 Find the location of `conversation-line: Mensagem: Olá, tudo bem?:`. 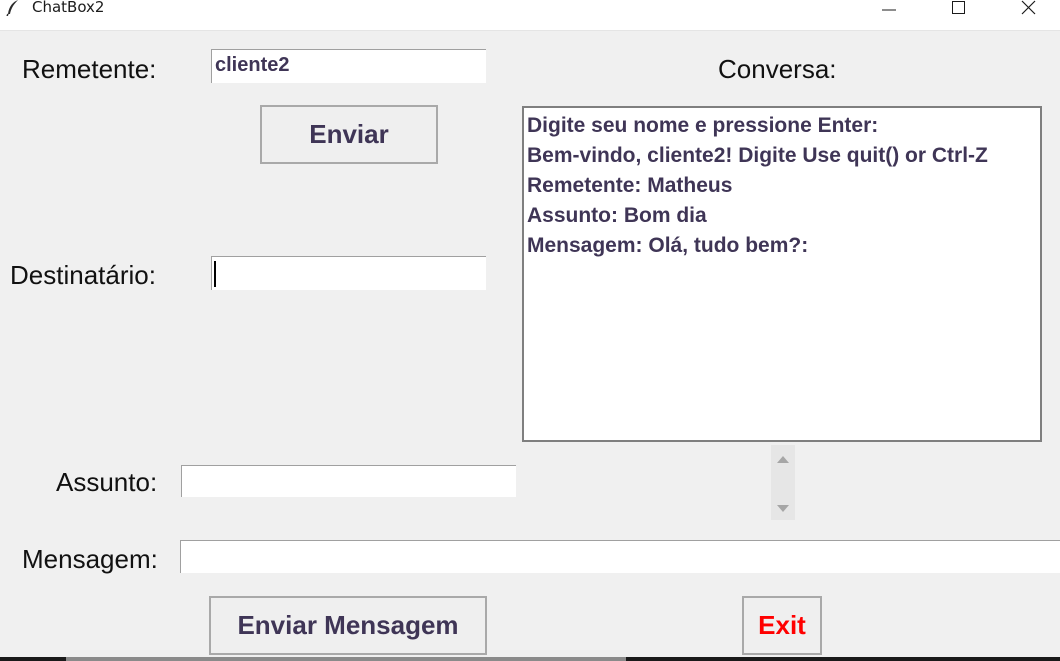

conversation-line: Mensagem: Olá, tudo bem?: is located at coordinates (668, 245).